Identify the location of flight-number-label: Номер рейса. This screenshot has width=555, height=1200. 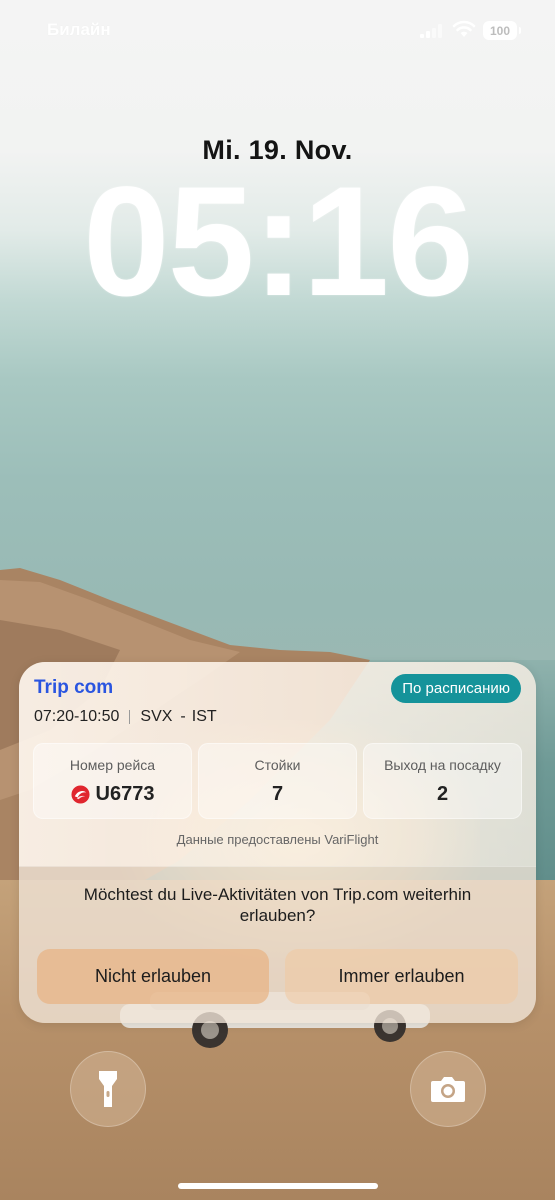
(112, 764).